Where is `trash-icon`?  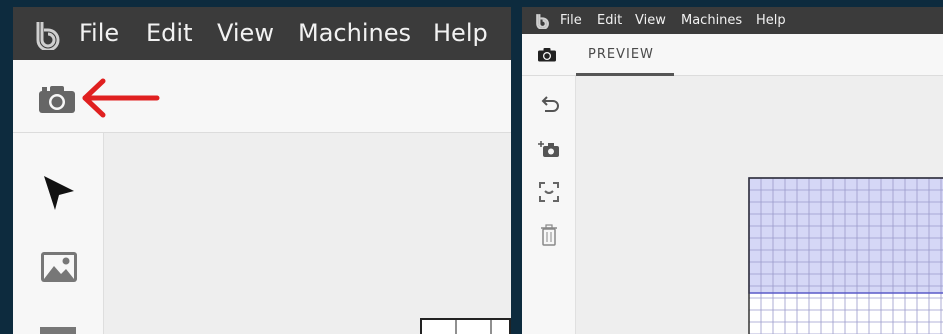 trash-icon is located at coordinates (549, 235).